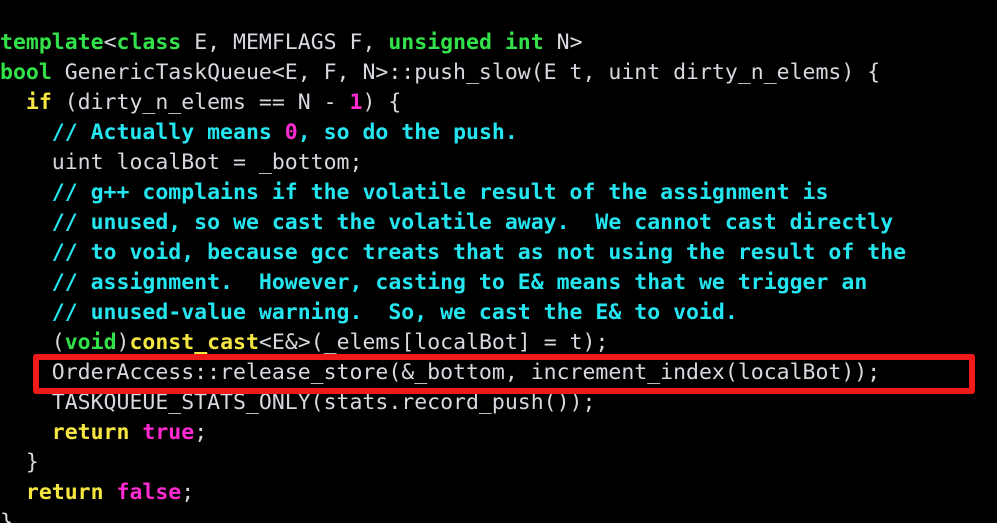  I want to click on code-token: void, so click(90, 342).